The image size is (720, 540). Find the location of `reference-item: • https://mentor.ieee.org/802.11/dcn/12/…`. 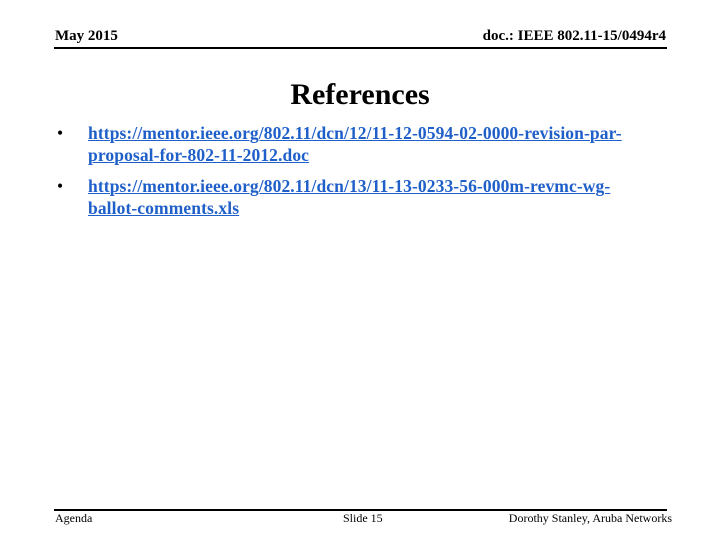

reference-item: • https://mentor.ieee.org/802.11/dcn/12/… is located at coordinates (382, 144).